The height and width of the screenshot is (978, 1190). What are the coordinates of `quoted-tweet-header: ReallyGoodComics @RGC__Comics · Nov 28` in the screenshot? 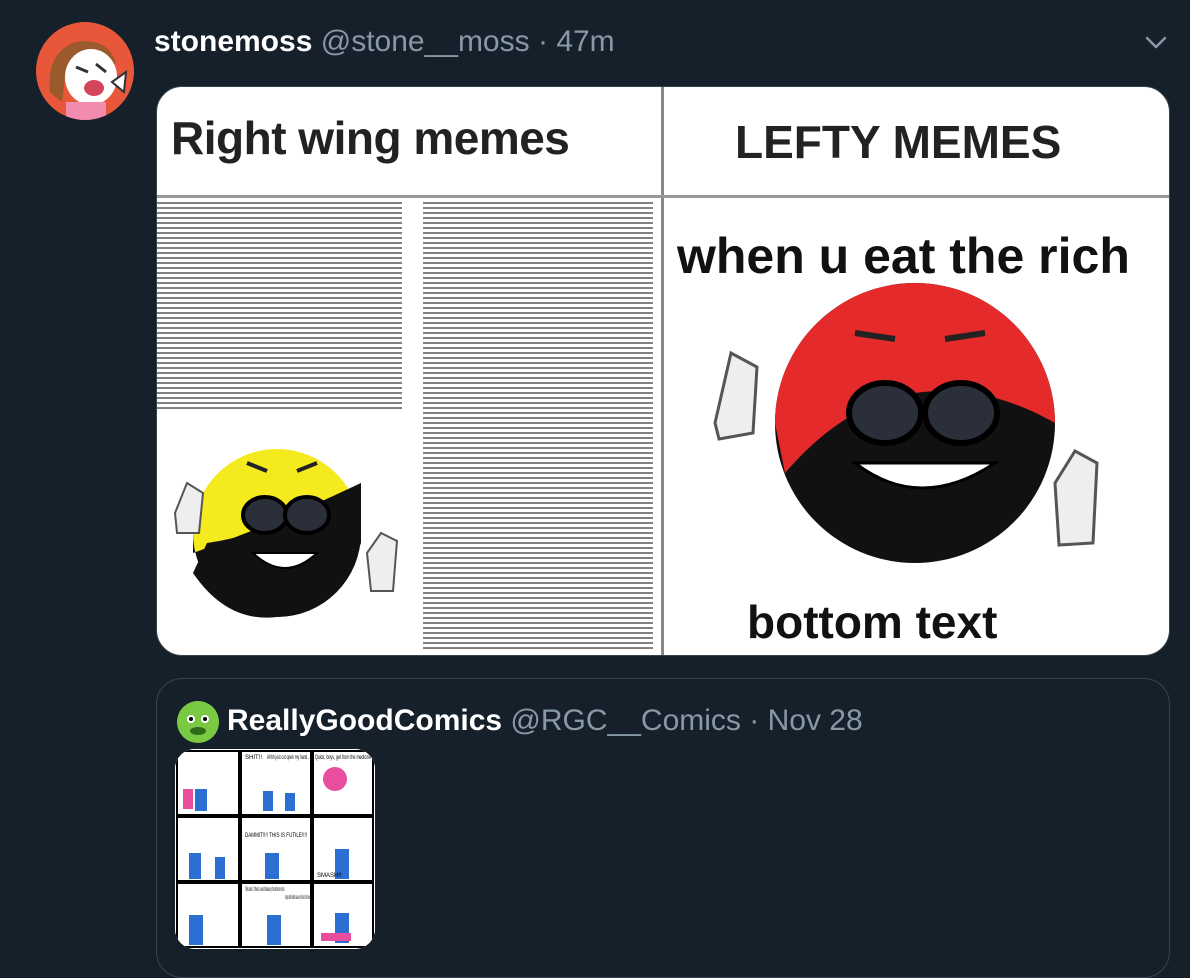 It's located at (545, 721).